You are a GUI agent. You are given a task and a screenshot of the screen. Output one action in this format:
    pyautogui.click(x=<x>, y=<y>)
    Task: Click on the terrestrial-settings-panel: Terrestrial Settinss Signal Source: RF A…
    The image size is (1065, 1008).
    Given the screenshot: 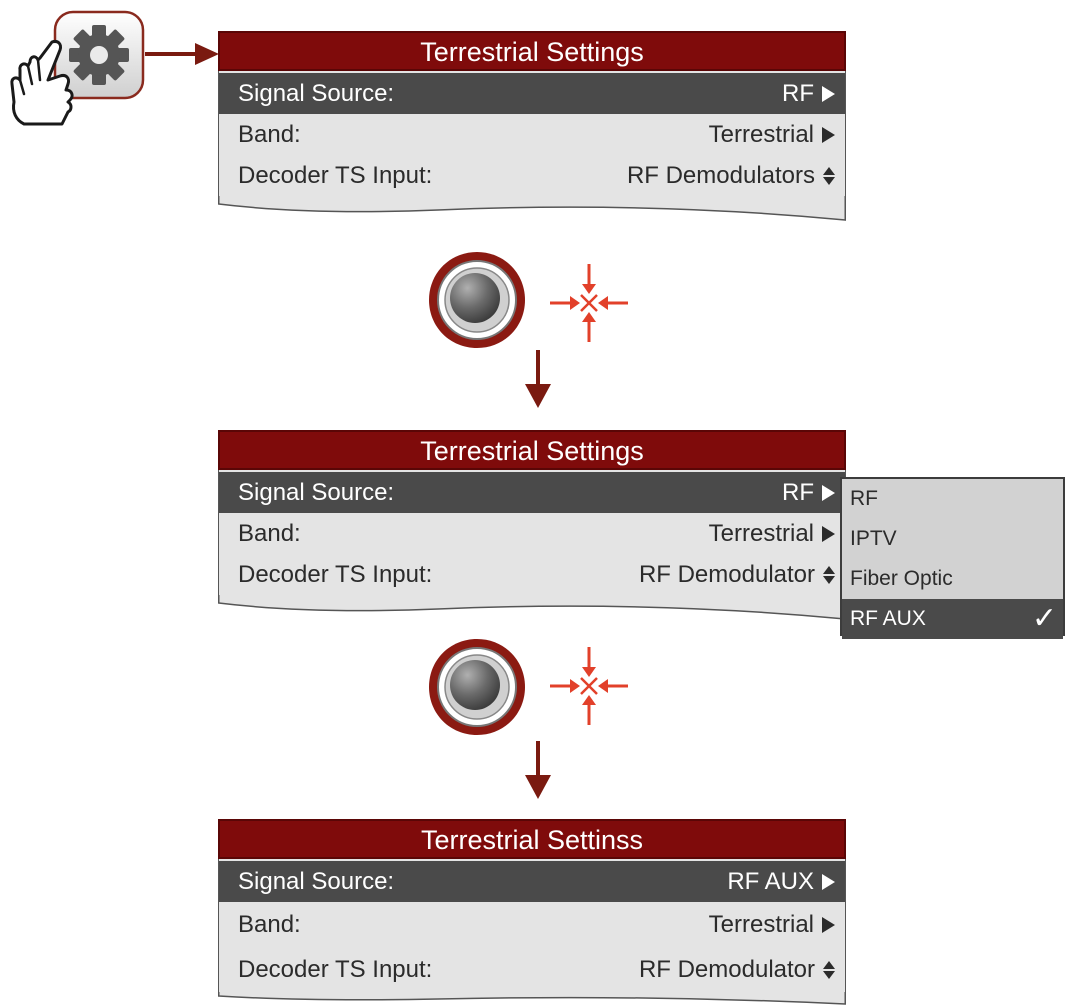 What is the action you would take?
    pyautogui.click(x=532, y=912)
    